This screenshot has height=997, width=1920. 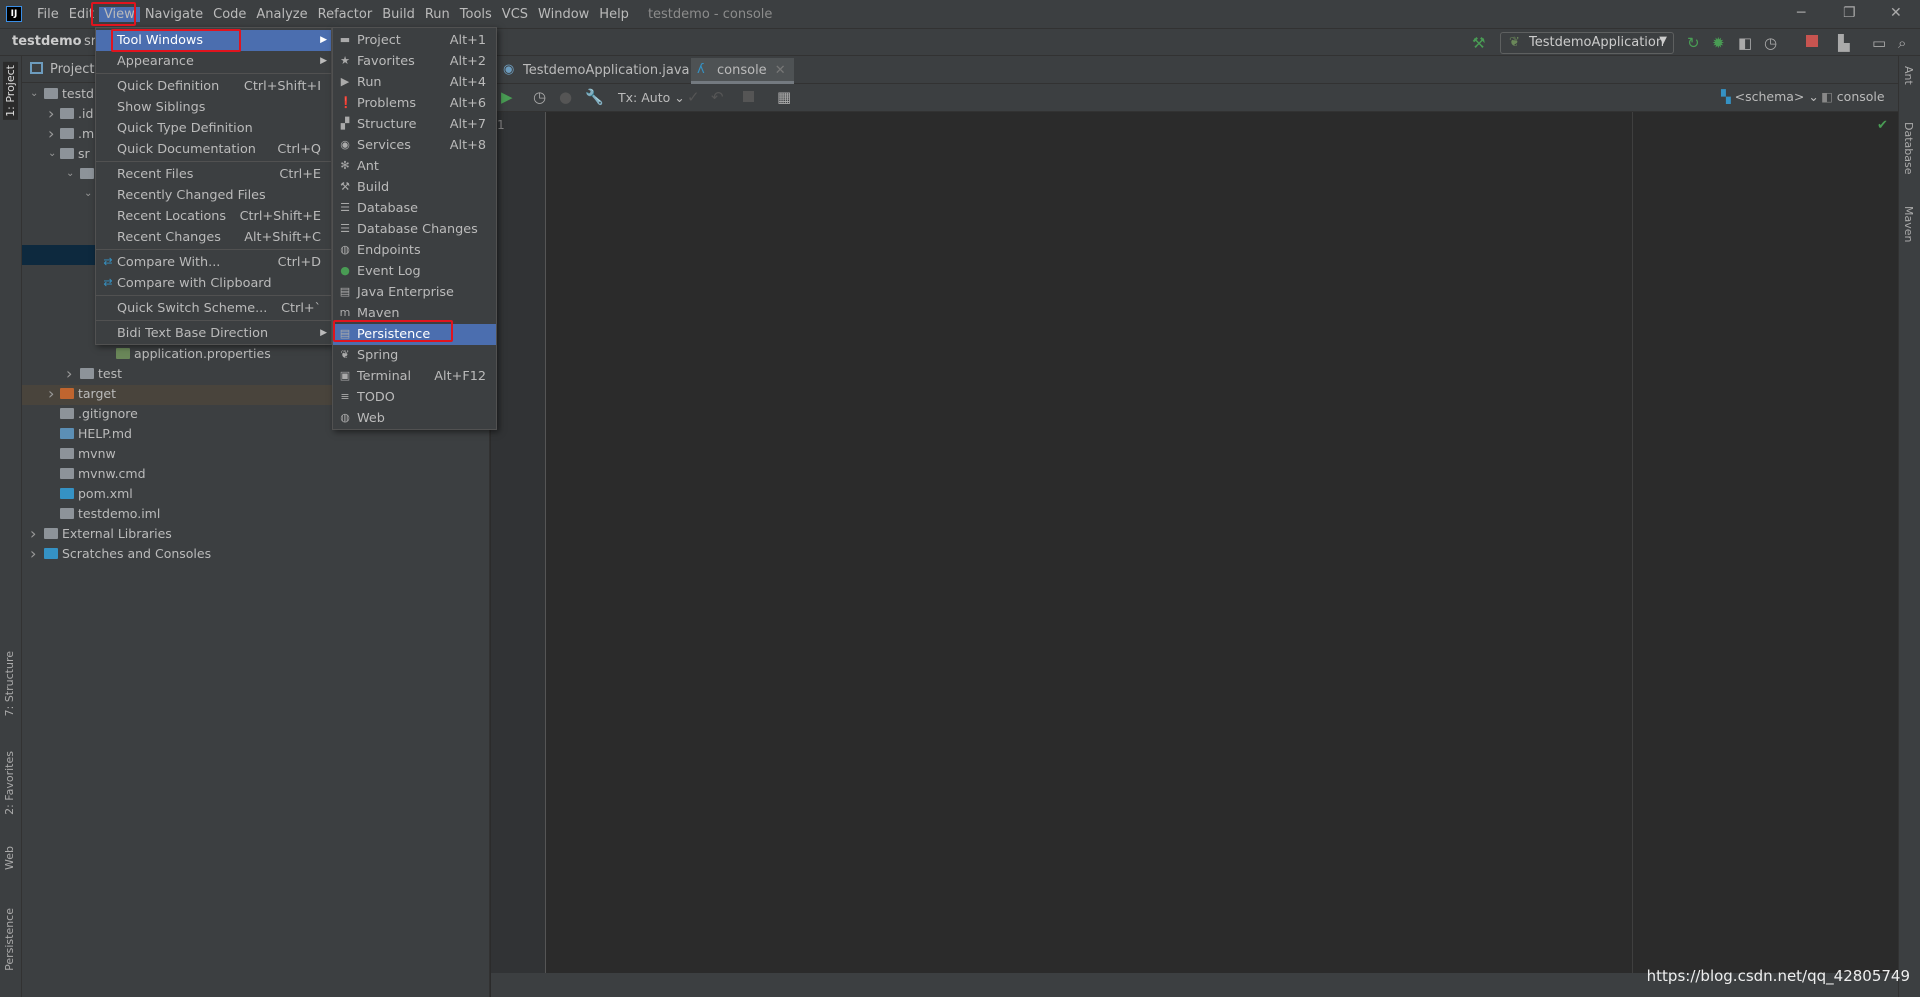 I want to click on menu-vcs: VCS, so click(x=515, y=14).